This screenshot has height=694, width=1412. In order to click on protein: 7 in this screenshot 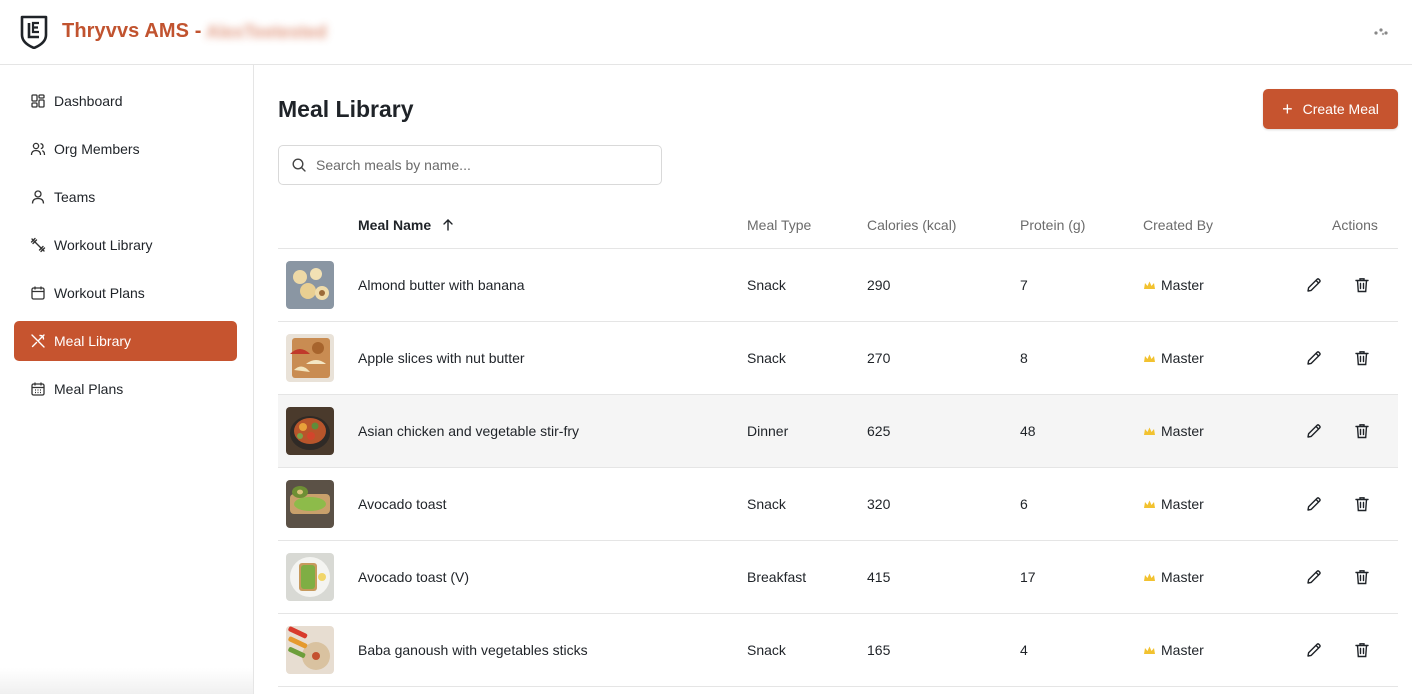, I will do `click(1024, 285)`.